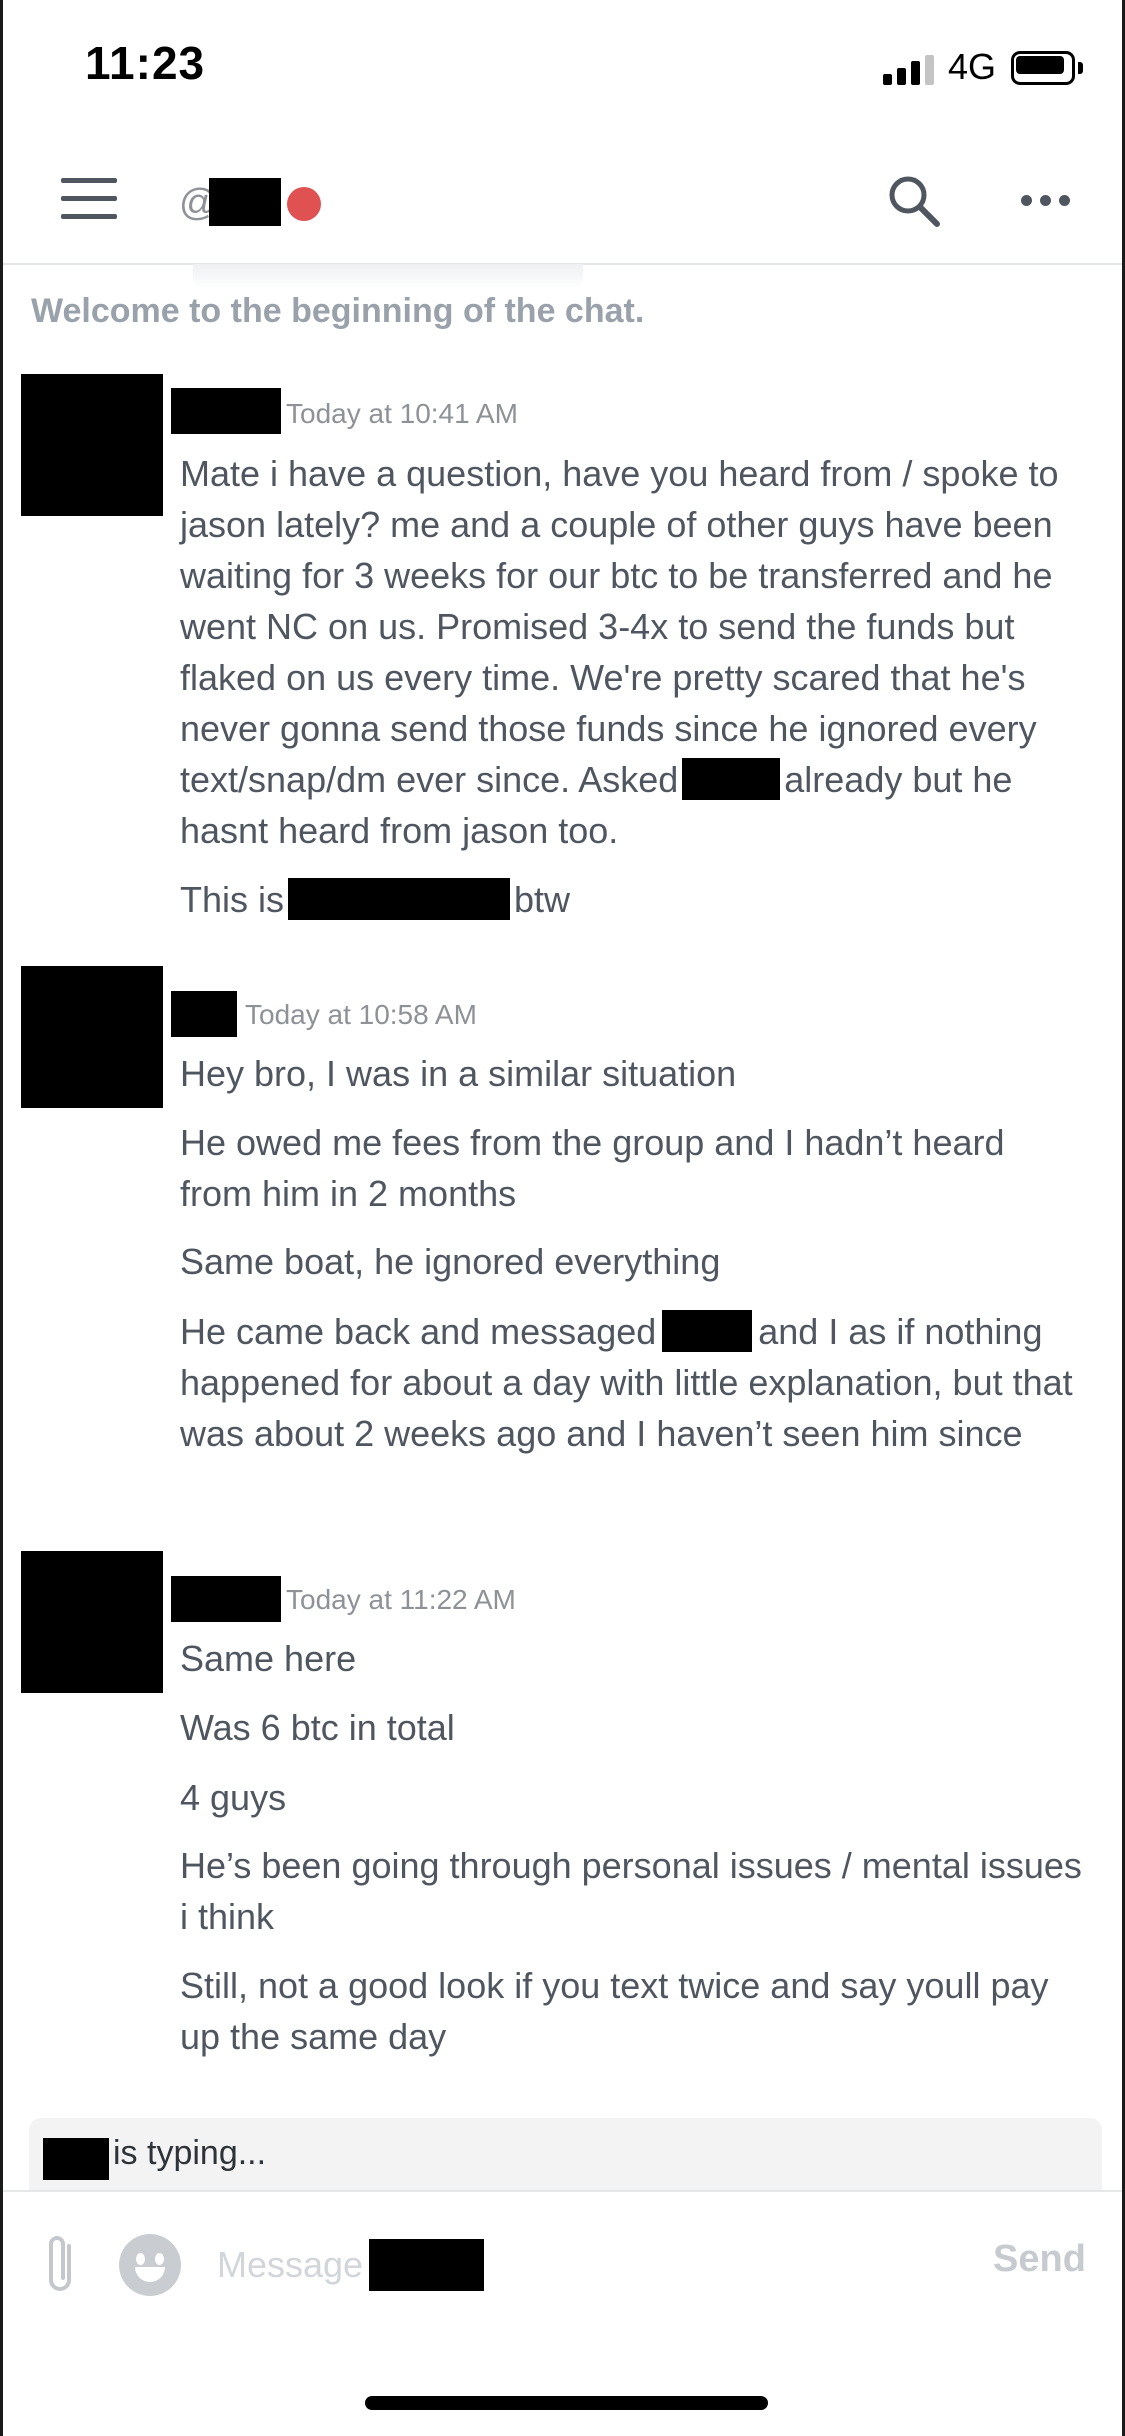 The image size is (1125, 2436). Describe the element at coordinates (388, 277) in the screenshot. I see `scroll-fade` at that location.